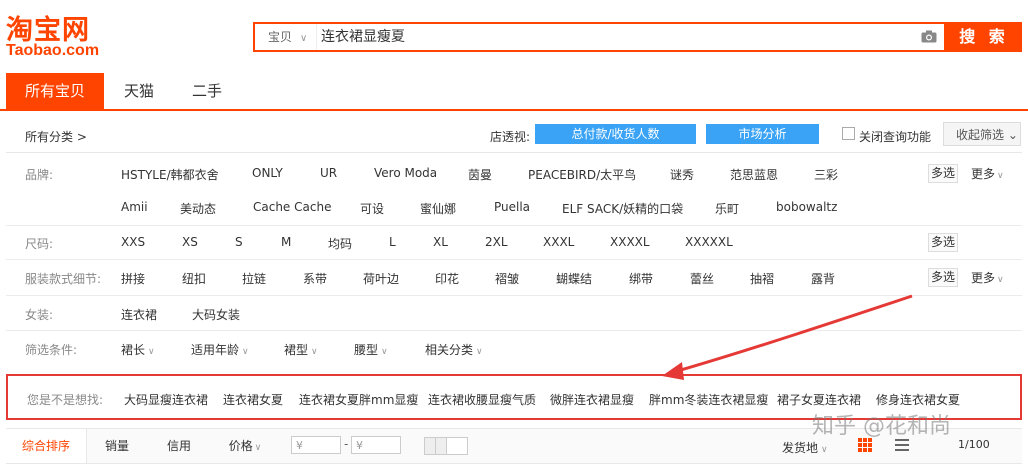  Describe the element at coordinates (239, 242) in the screenshot. I see `size-item: S` at that location.